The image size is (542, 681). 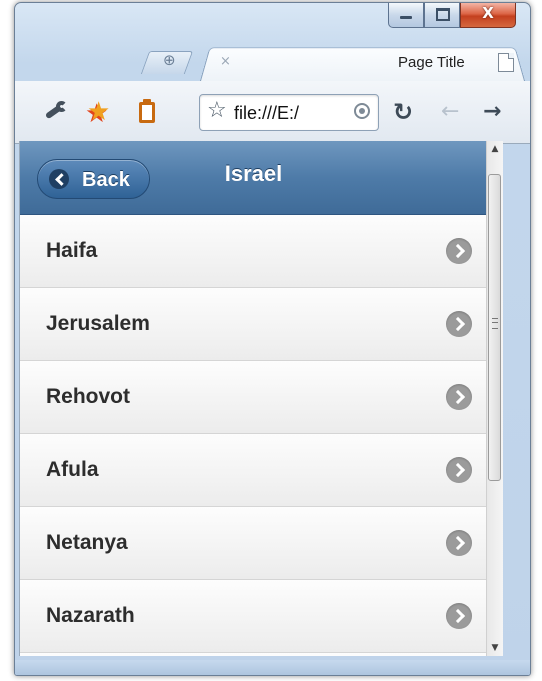 What do you see at coordinates (100, 112) in the screenshot?
I see `bookmark-star-icon: ★` at bounding box center [100, 112].